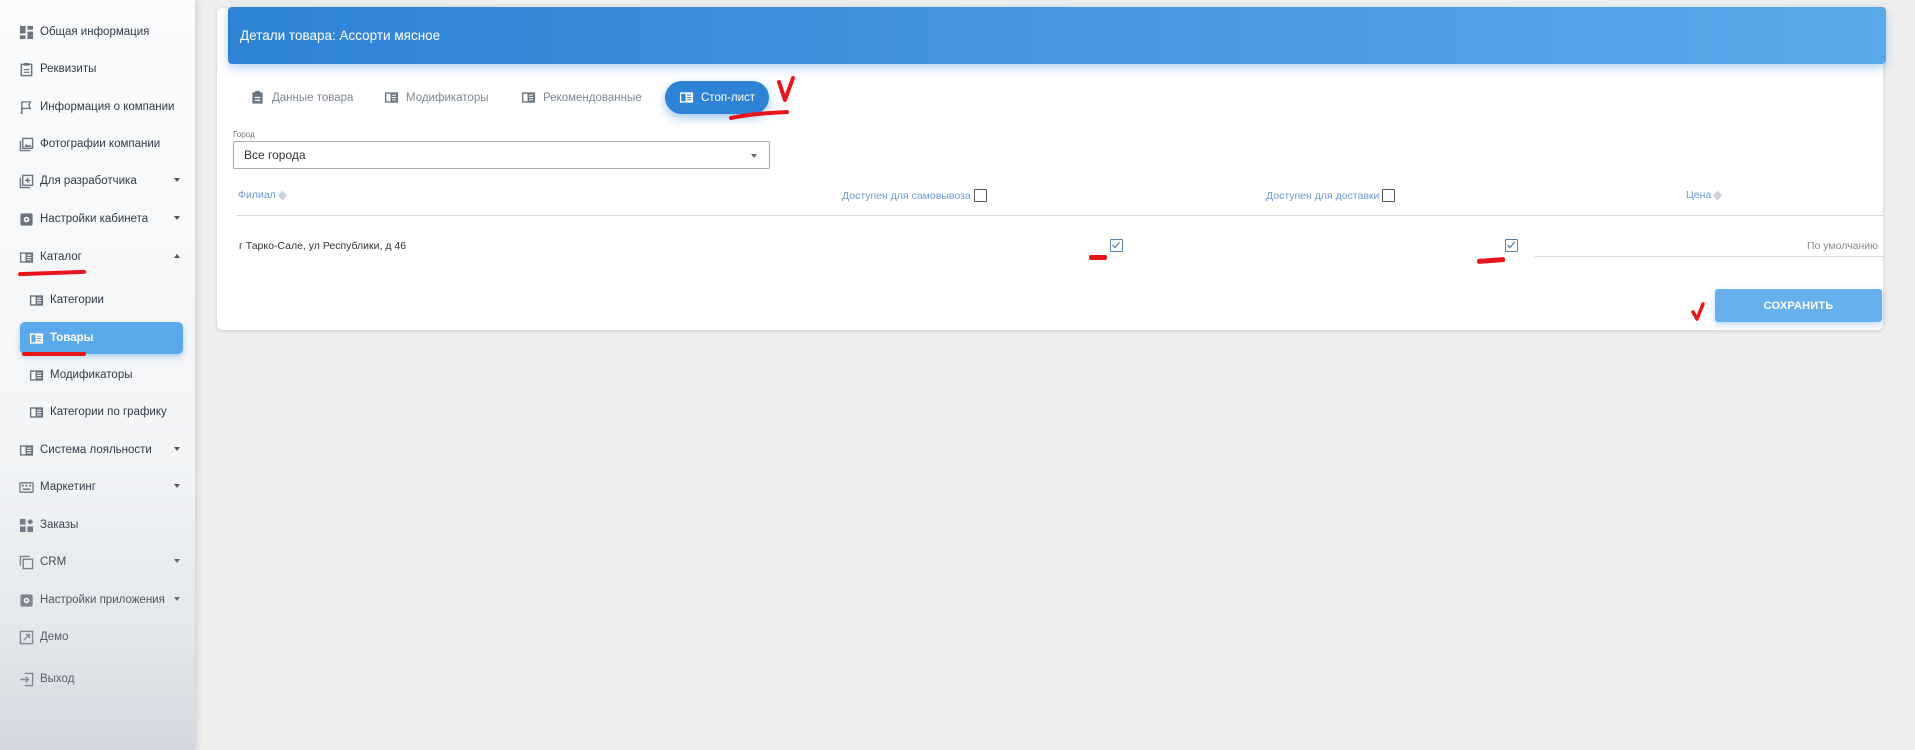 This screenshot has height=750, width=1915. I want to click on sidebar-item-label: Модификаторы, so click(91, 375).